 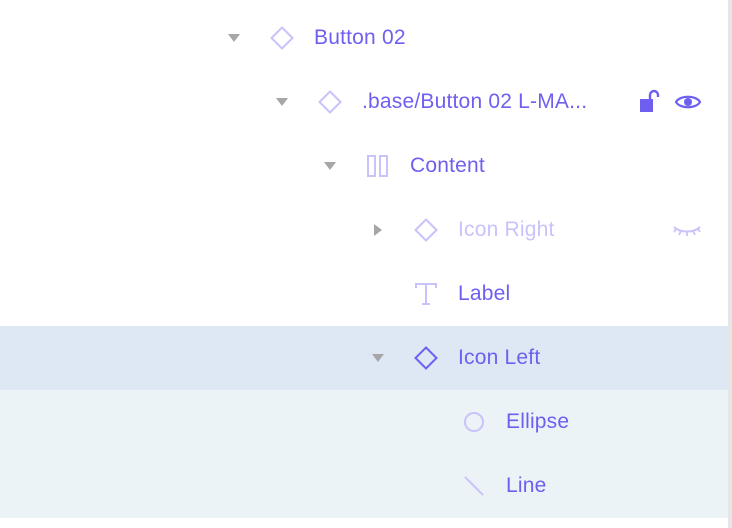 I want to click on expand-caret-right-icon, so click(x=378, y=230).